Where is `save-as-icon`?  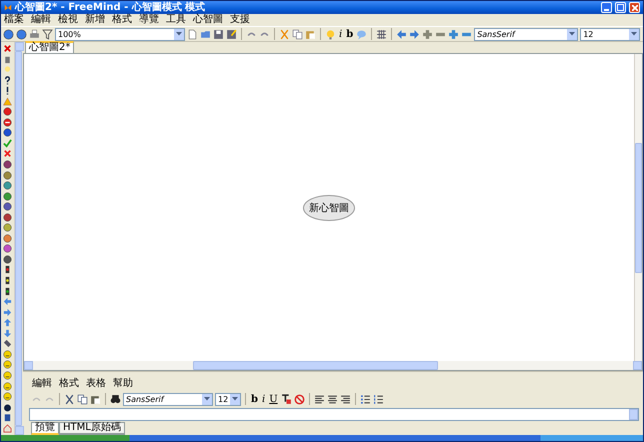
save-as-icon is located at coordinates (231, 34).